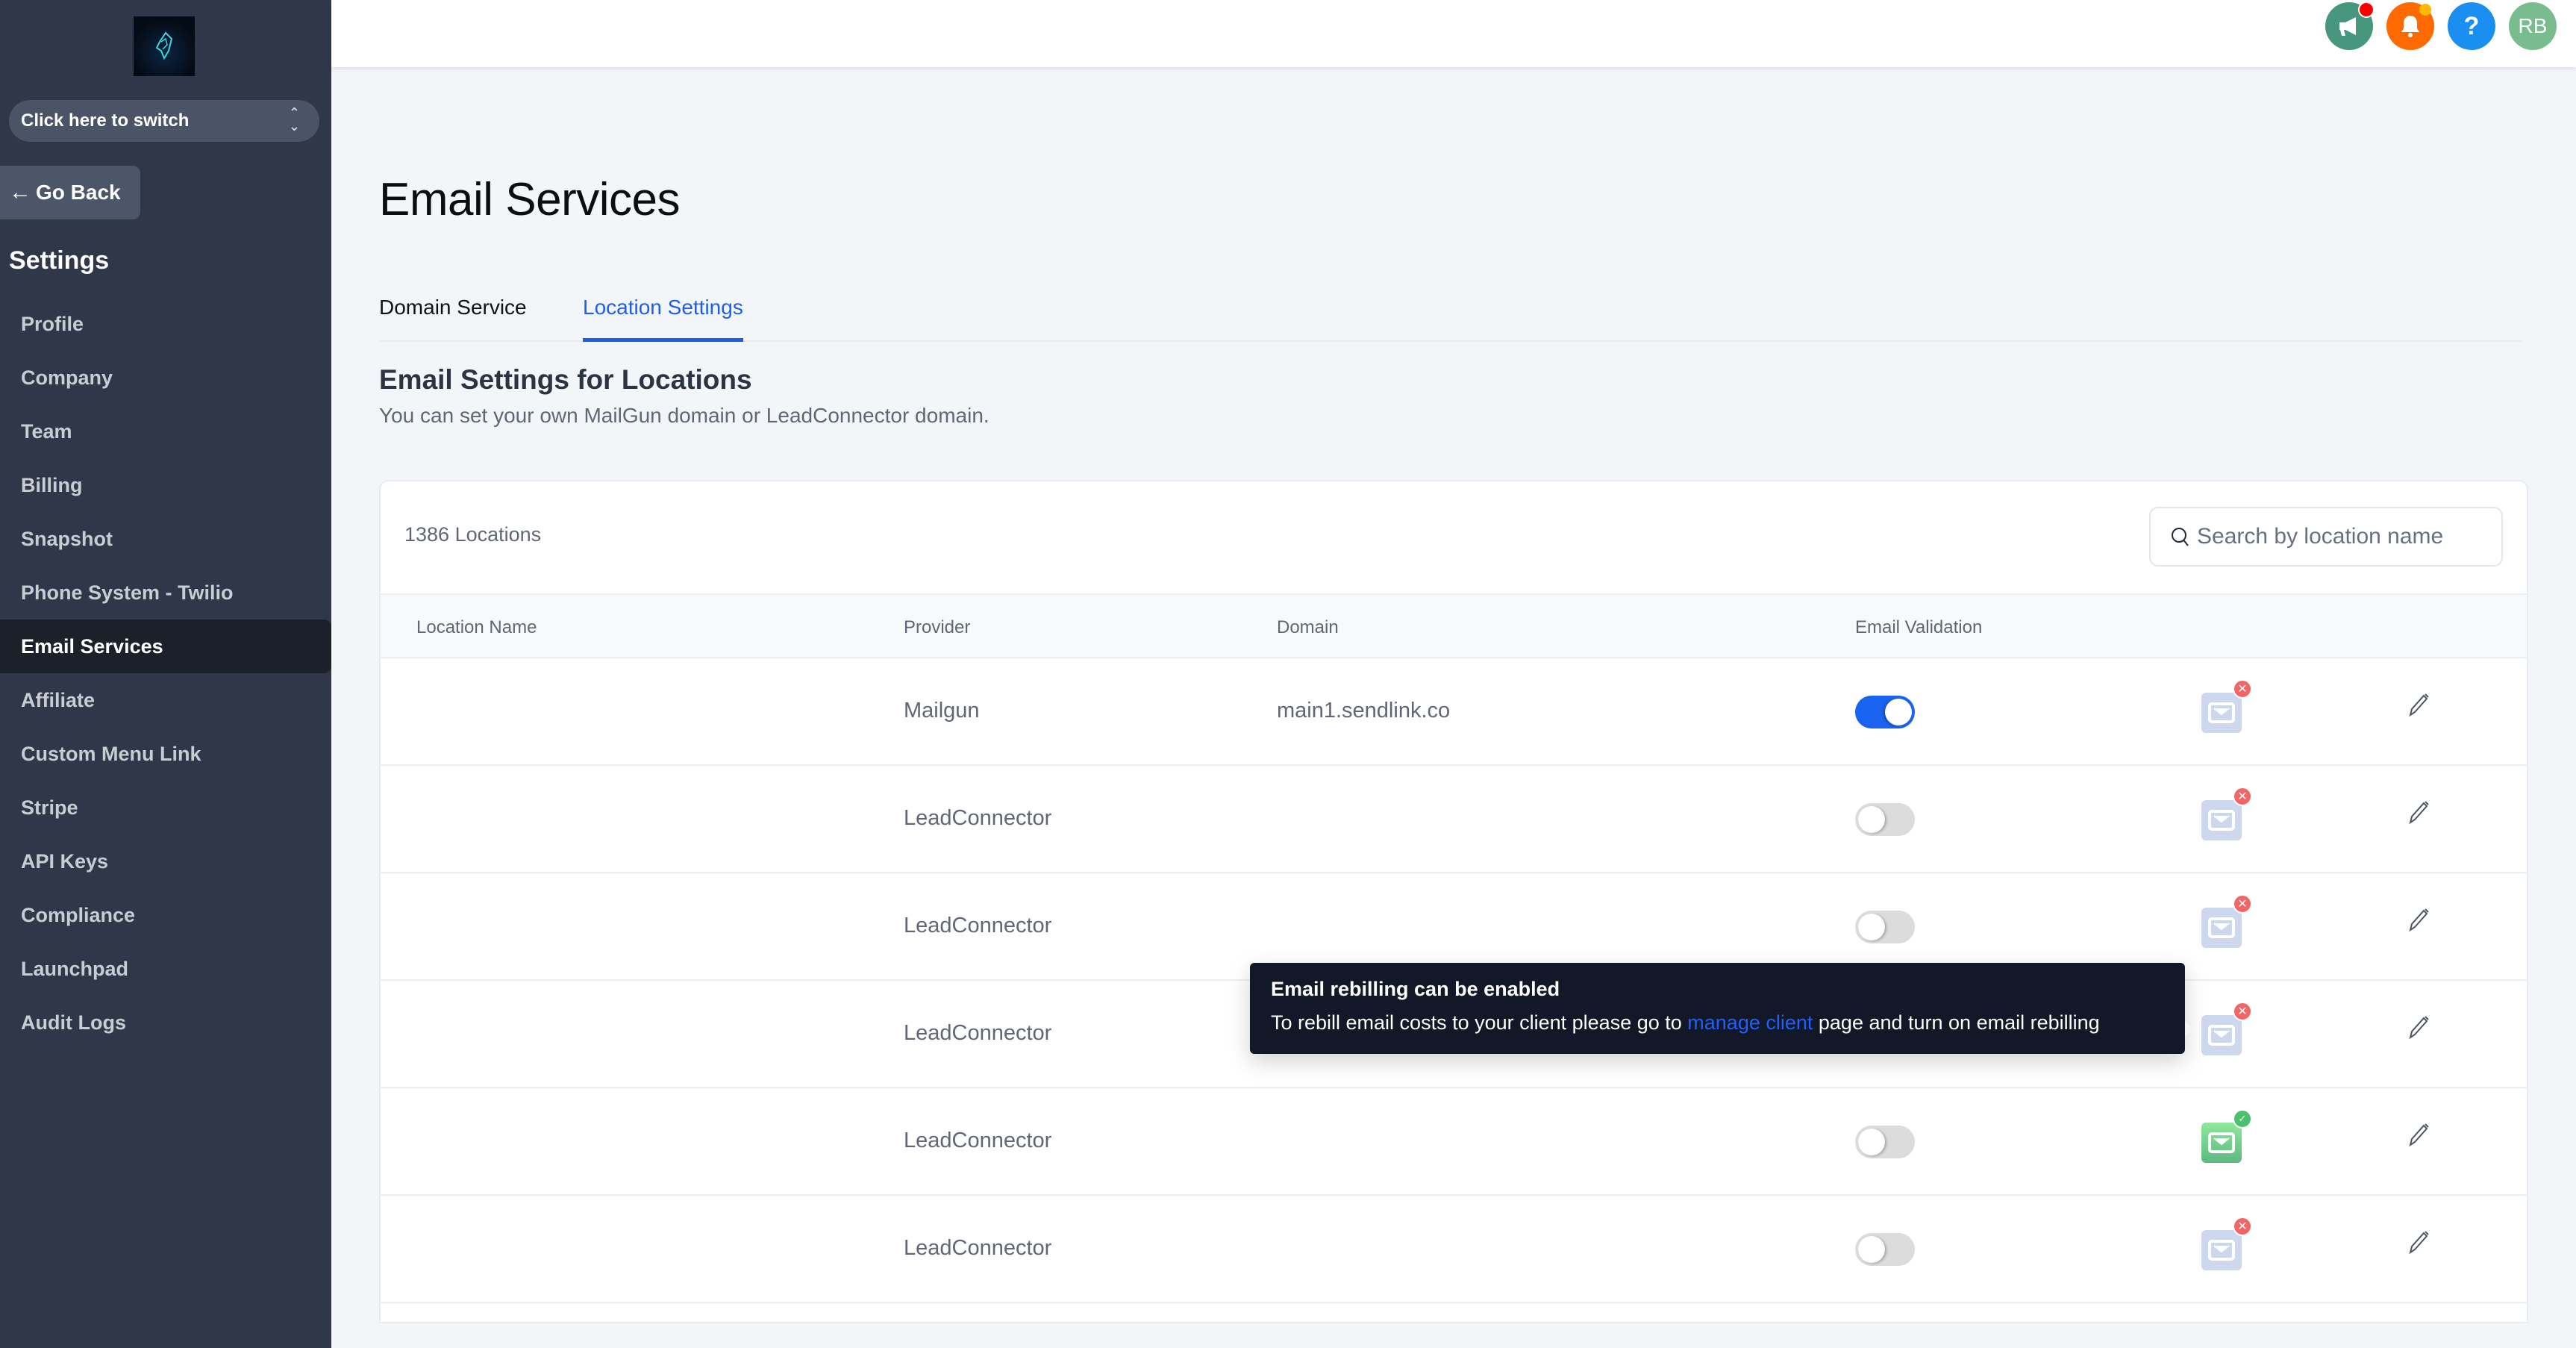 This screenshot has width=2576, height=1348. Describe the element at coordinates (165, 700) in the screenshot. I see `sidebar-item-affiliate: Affiliate` at that location.